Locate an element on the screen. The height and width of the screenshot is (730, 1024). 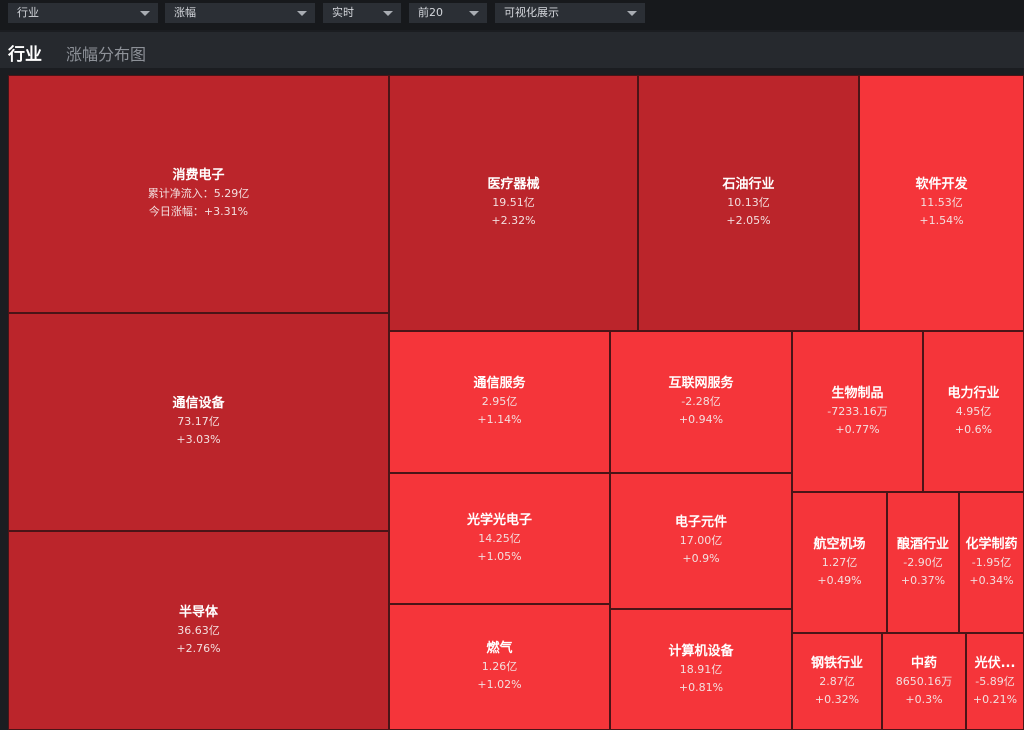
treemap-tile: 光伏... -5.89亿 +0.21% is located at coordinates (995, 681).